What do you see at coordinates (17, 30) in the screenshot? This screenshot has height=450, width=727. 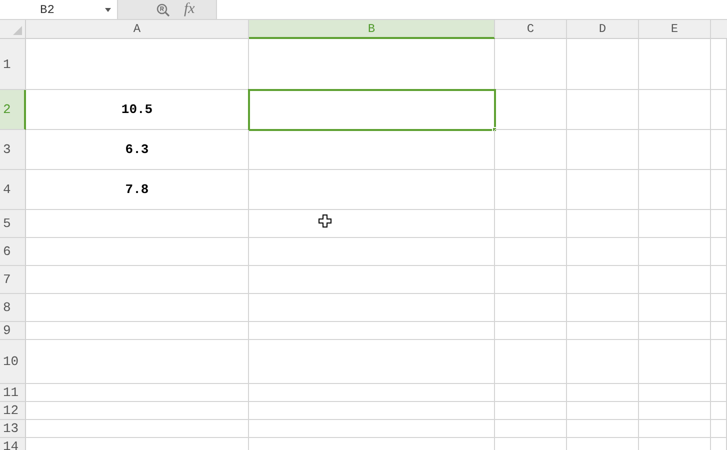 I see `triangle-icon` at bounding box center [17, 30].